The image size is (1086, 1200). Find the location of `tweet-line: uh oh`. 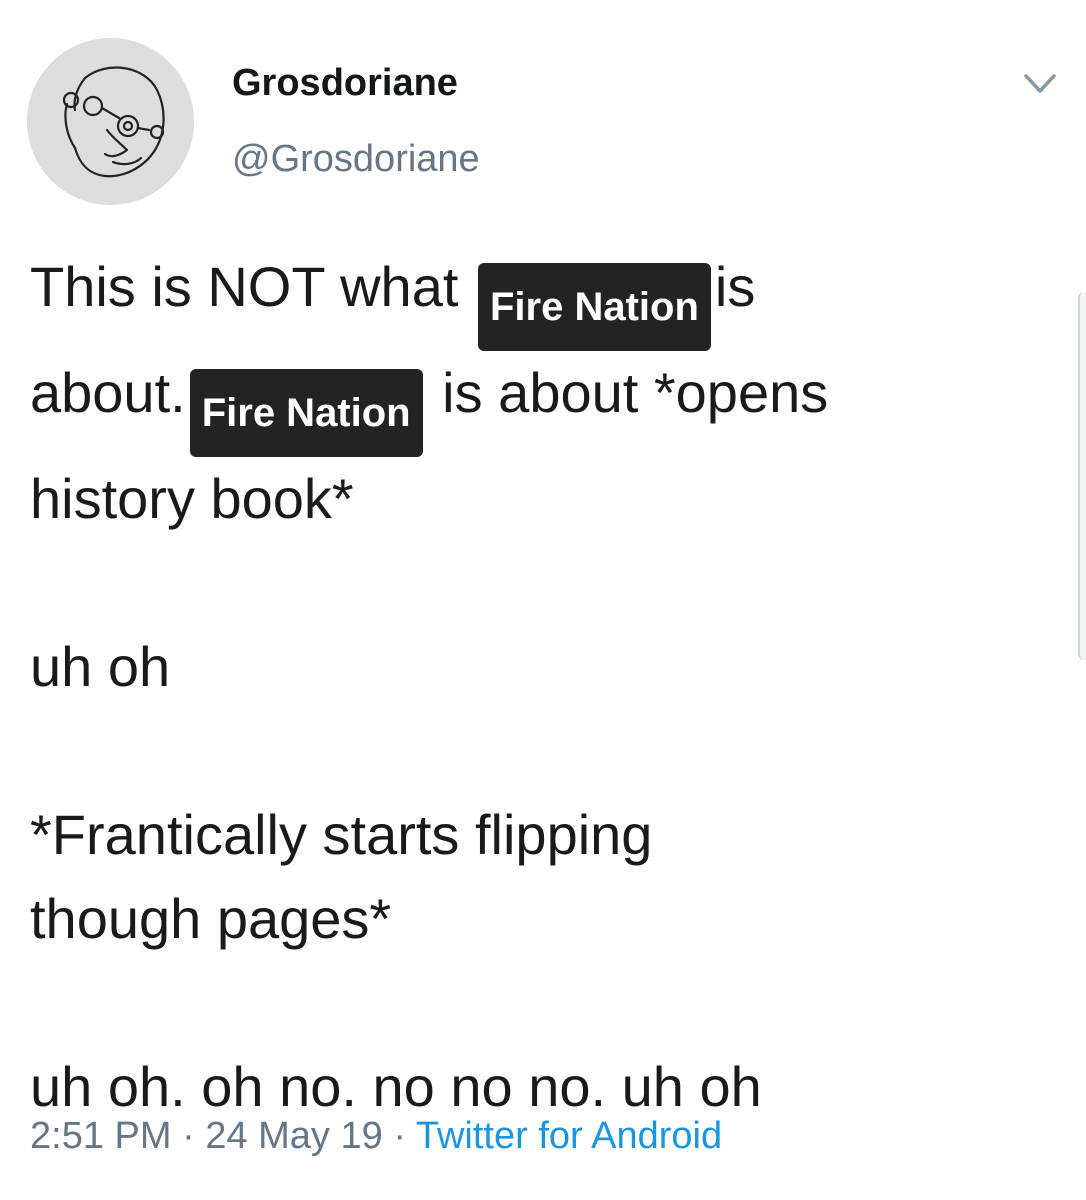

tweet-line: uh oh is located at coordinates (100, 666).